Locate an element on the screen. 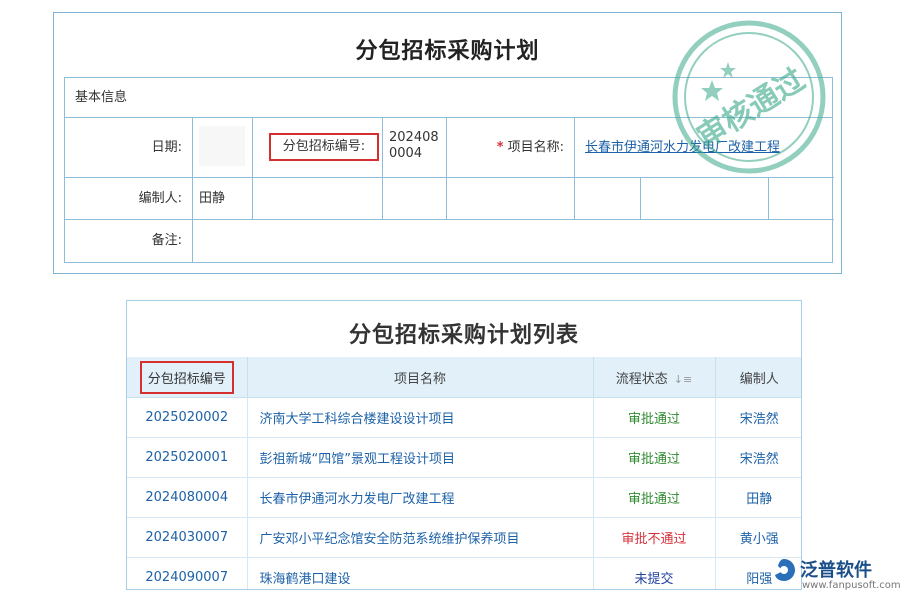 Image resolution: width=900 pixels, height=600 pixels. row-project-link: 彭祖新城“四馆”景观工程设计项目 is located at coordinates (420, 458).